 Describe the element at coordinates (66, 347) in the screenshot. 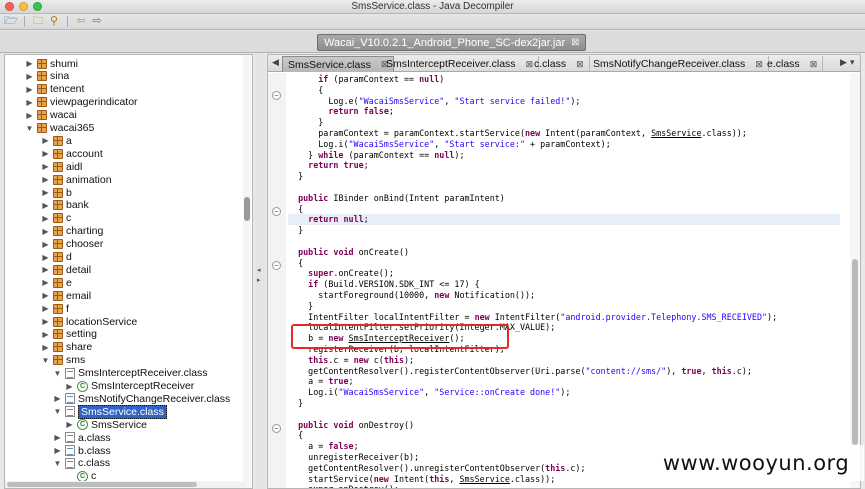

I see `tree-item: ▶ share` at that location.